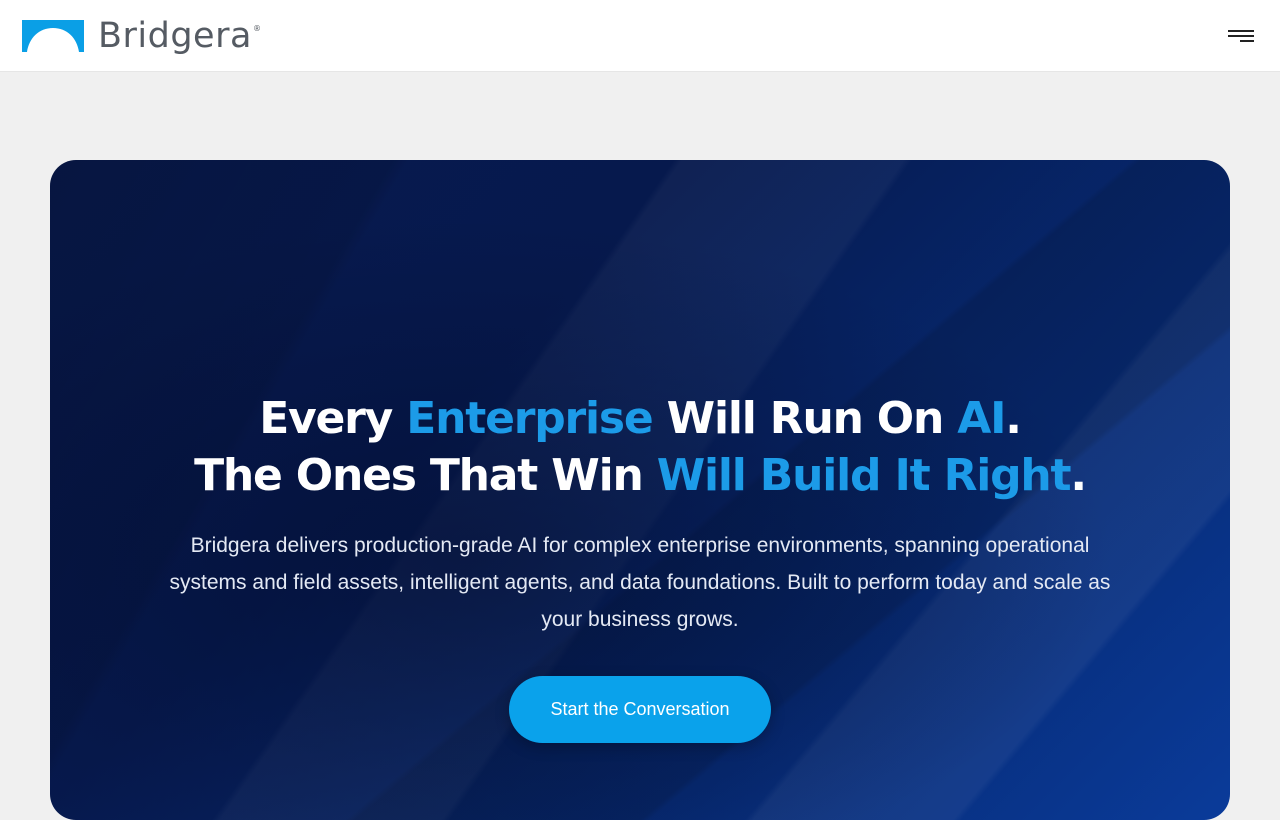 The width and height of the screenshot is (1280, 820). Describe the element at coordinates (1242, 37) in the screenshot. I see `hamburger-menu-icon` at that location.